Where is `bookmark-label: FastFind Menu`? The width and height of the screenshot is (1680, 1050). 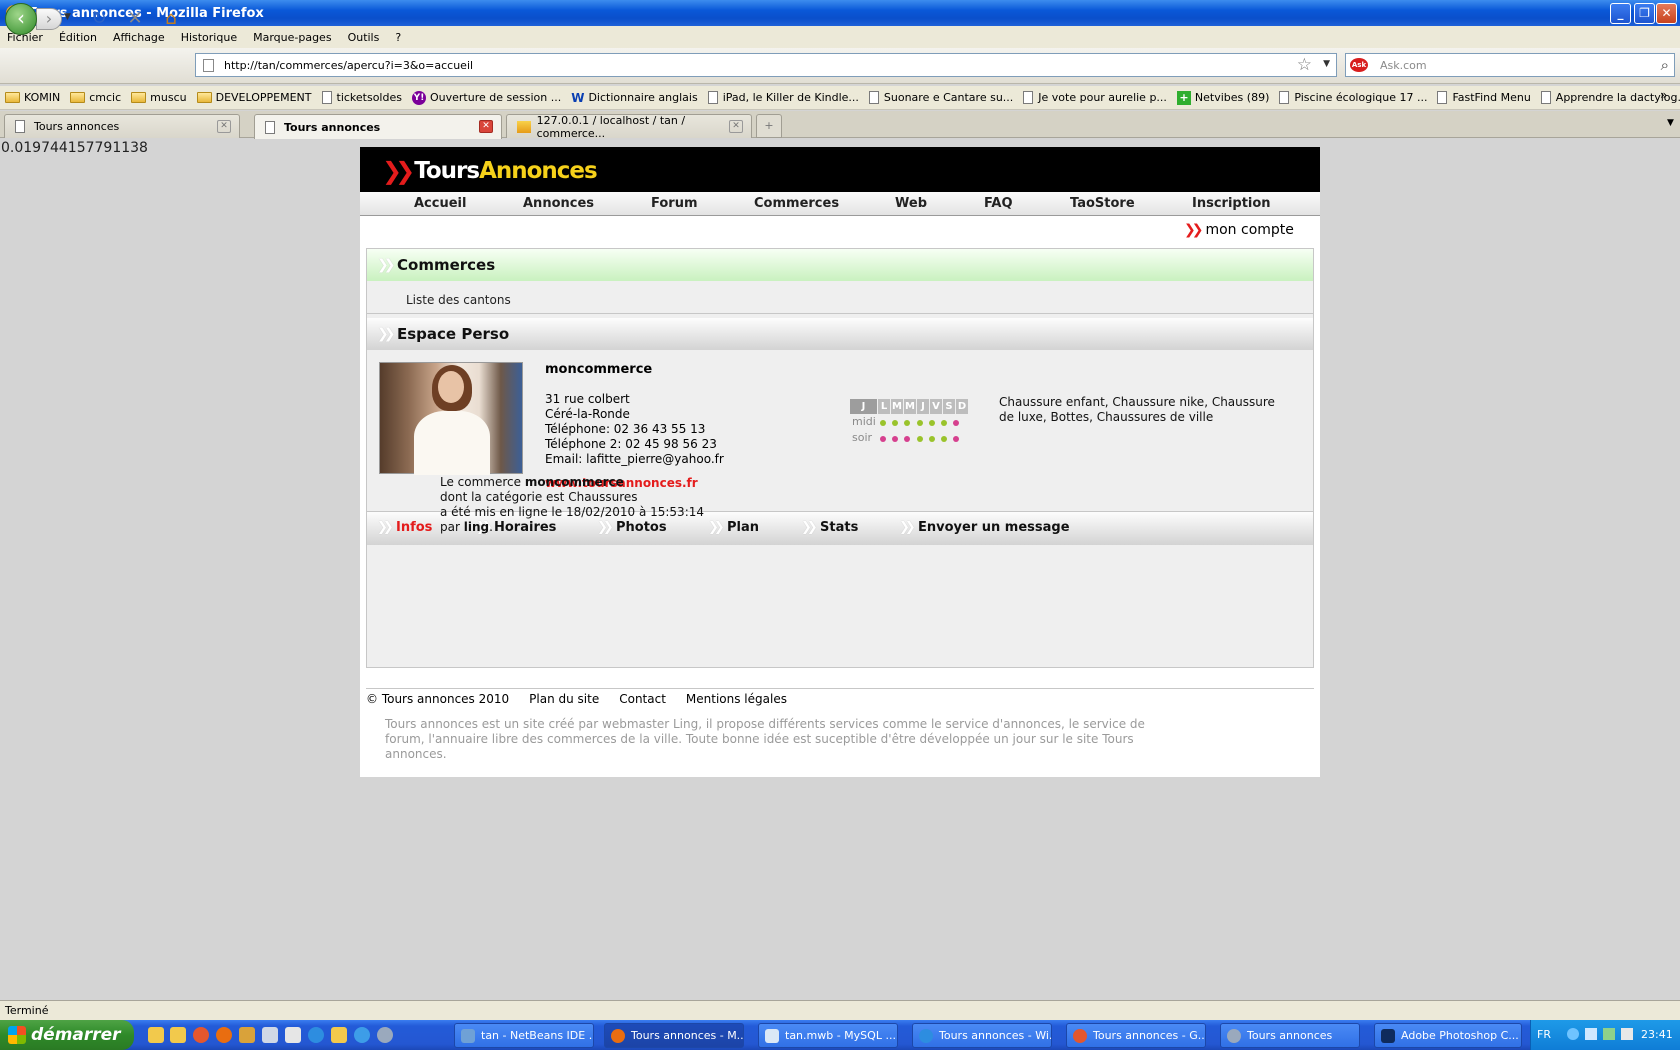
bookmark-label: FastFind Menu is located at coordinates (1491, 97).